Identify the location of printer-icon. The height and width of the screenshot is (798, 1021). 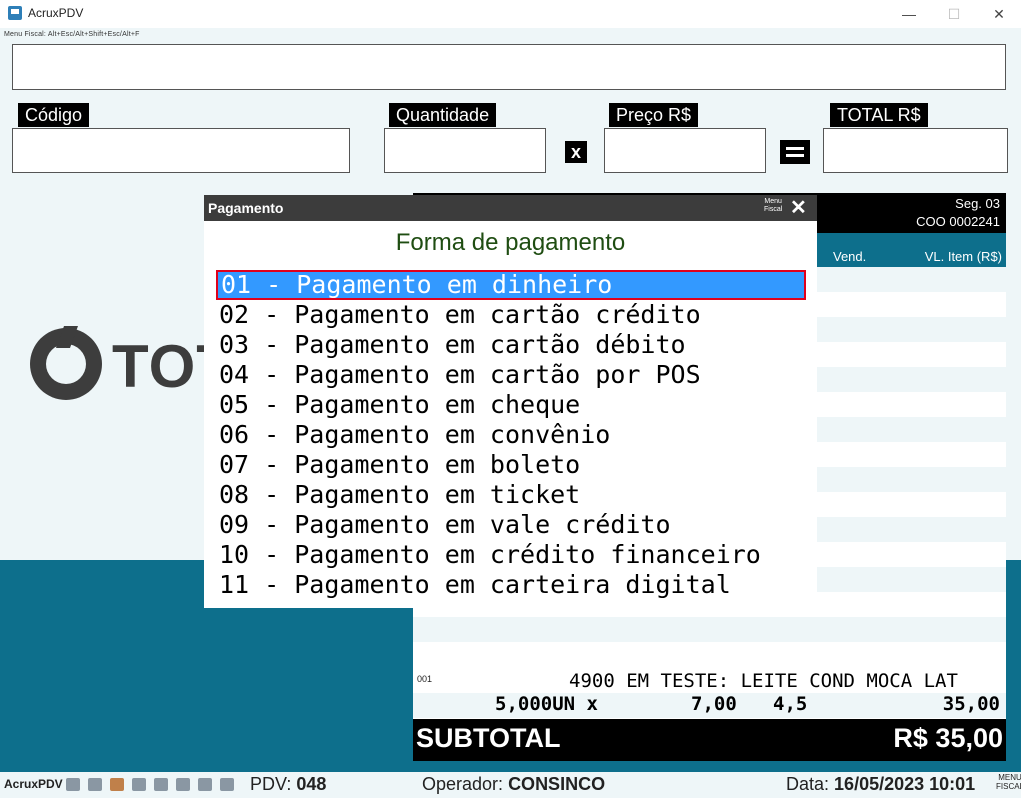
(117, 784).